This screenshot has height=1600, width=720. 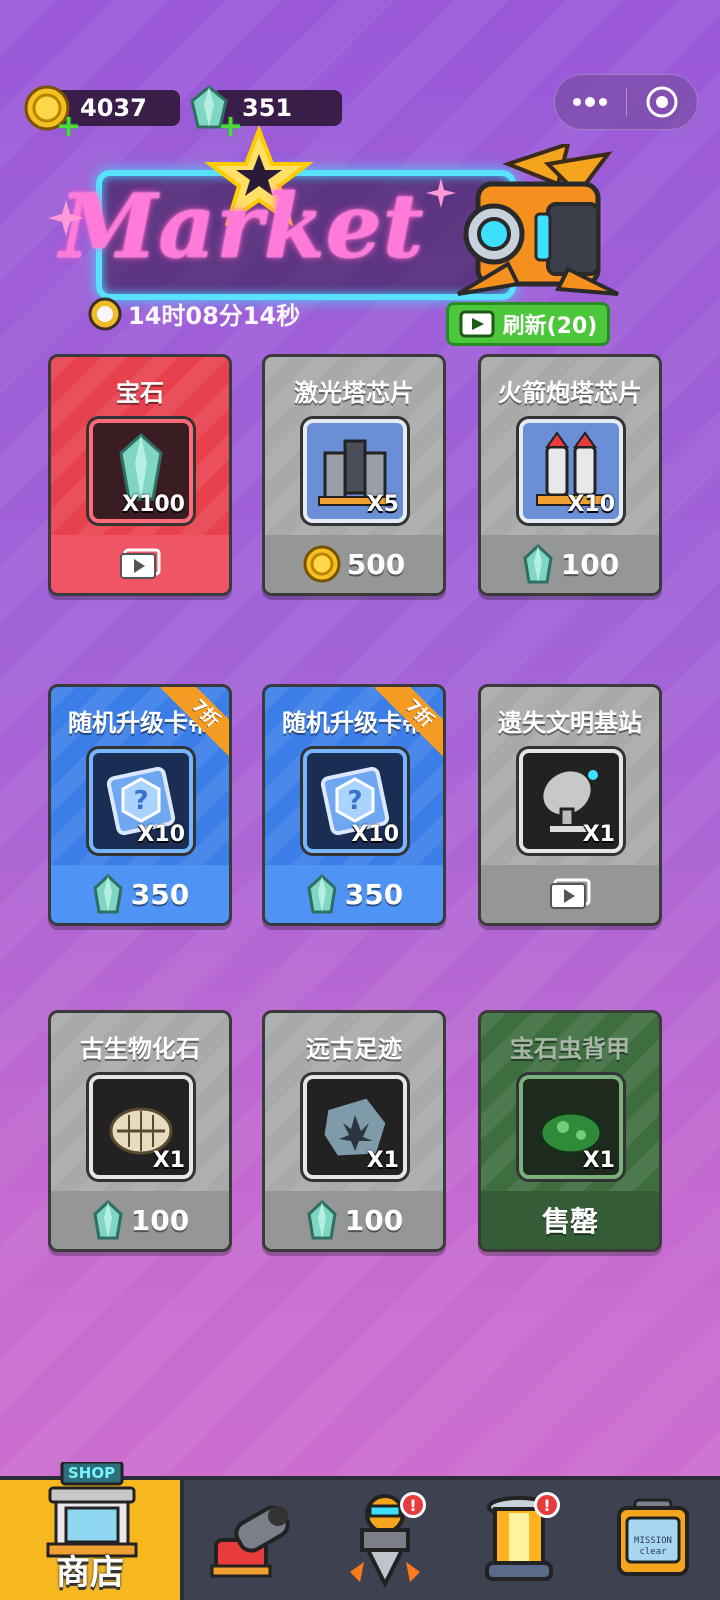 What do you see at coordinates (140, 393) in the screenshot?
I see `item-title: 宝石` at bounding box center [140, 393].